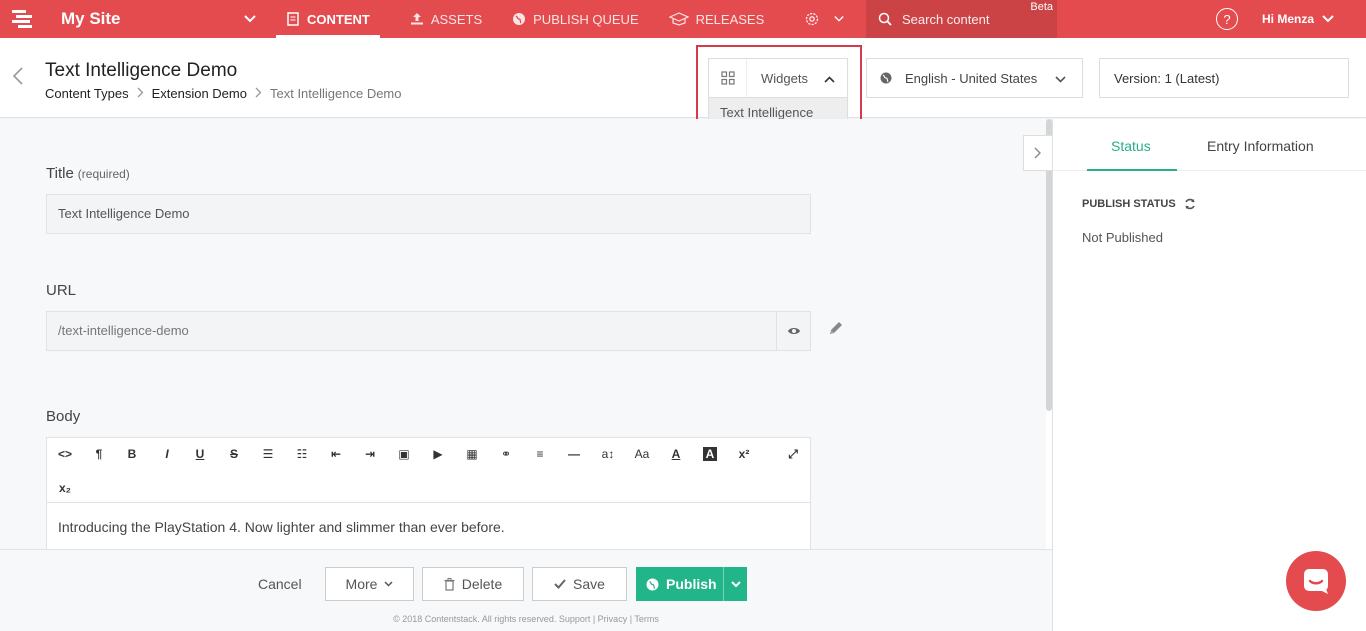  Describe the element at coordinates (608, 454) in the screenshot. I see `line-height-icon: a↕` at that location.